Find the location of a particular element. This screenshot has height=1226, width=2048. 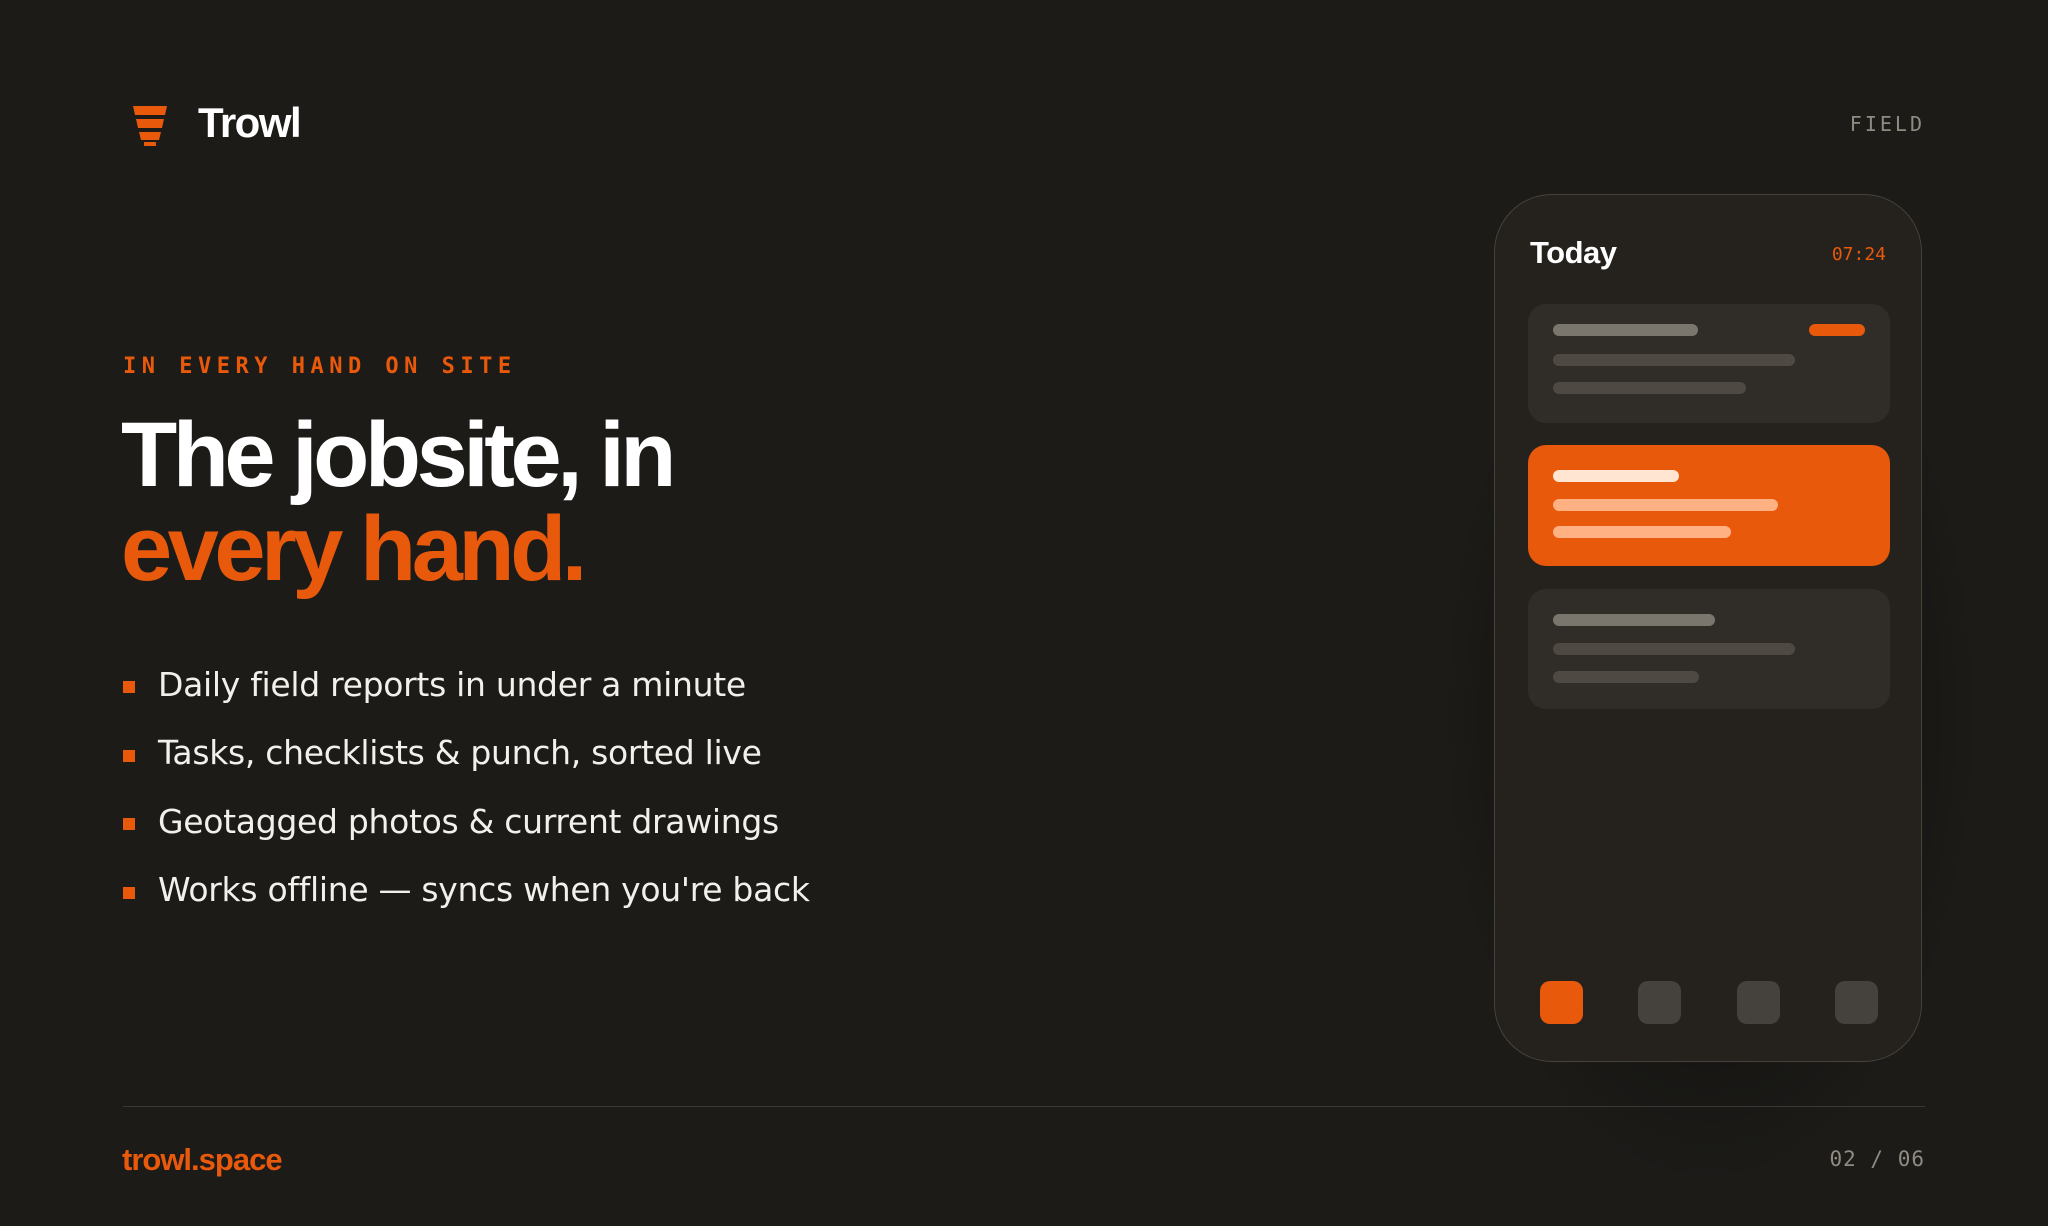

brand-name: Trowl is located at coordinates (250, 122).